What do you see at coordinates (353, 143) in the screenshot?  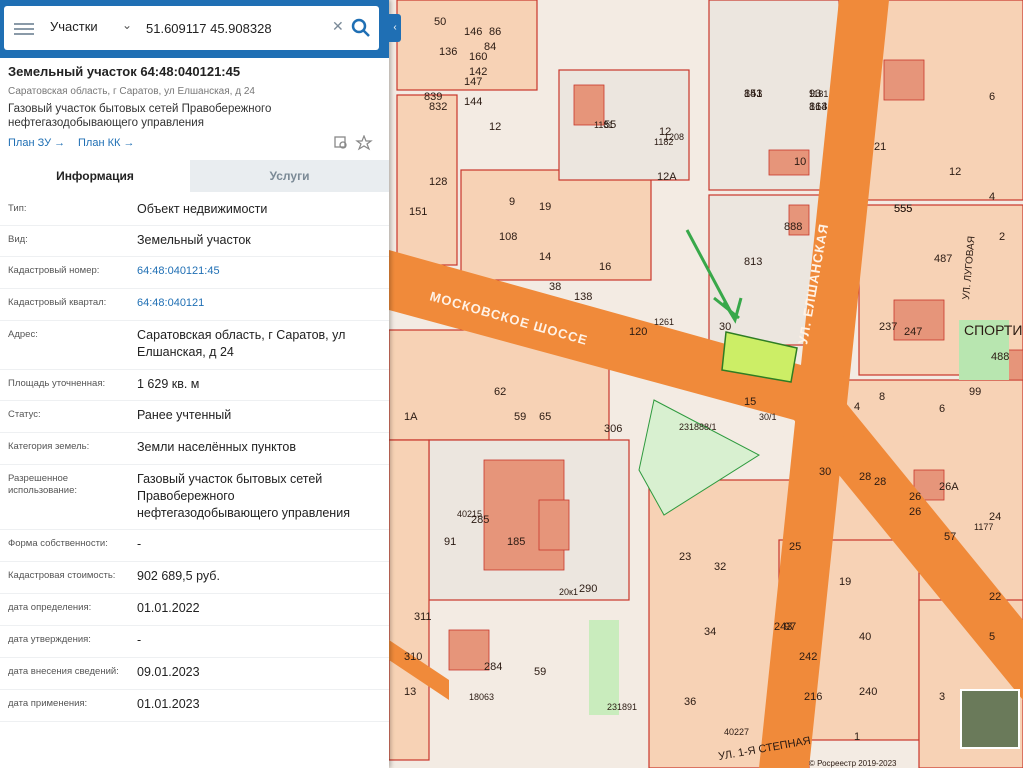 I see `action-icons` at bounding box center [353, 143].